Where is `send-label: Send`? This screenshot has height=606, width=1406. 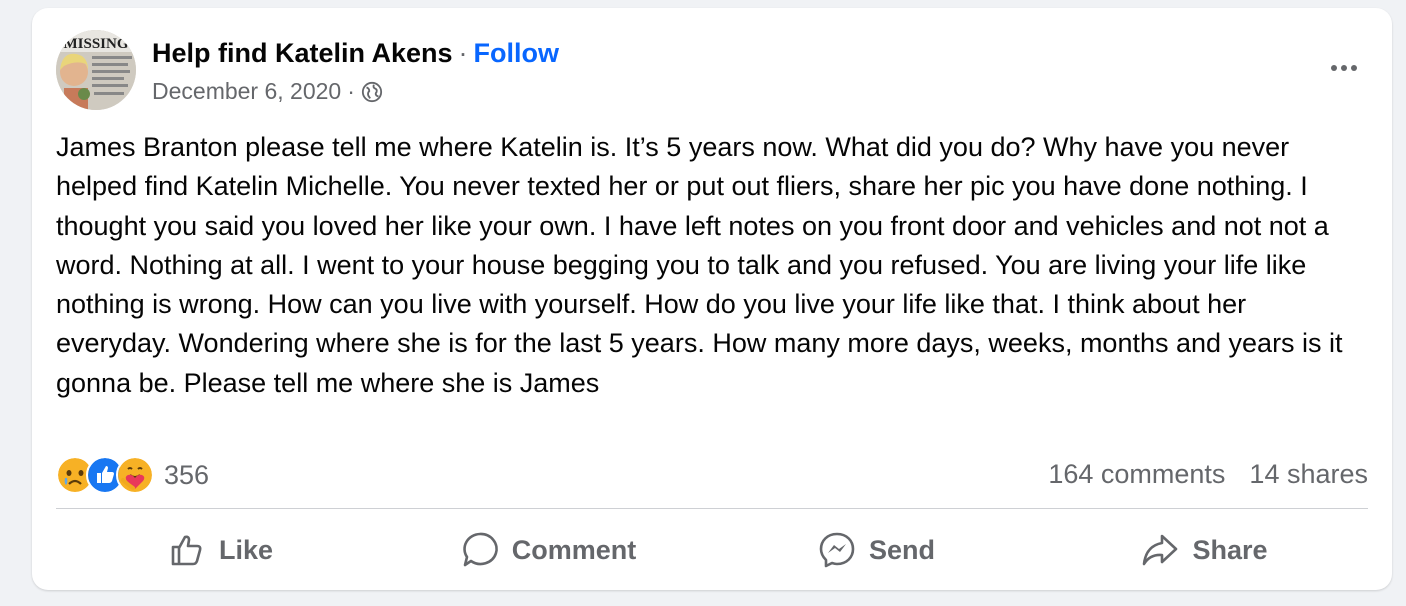
send-label: Send is located at coordinates (901, 549).